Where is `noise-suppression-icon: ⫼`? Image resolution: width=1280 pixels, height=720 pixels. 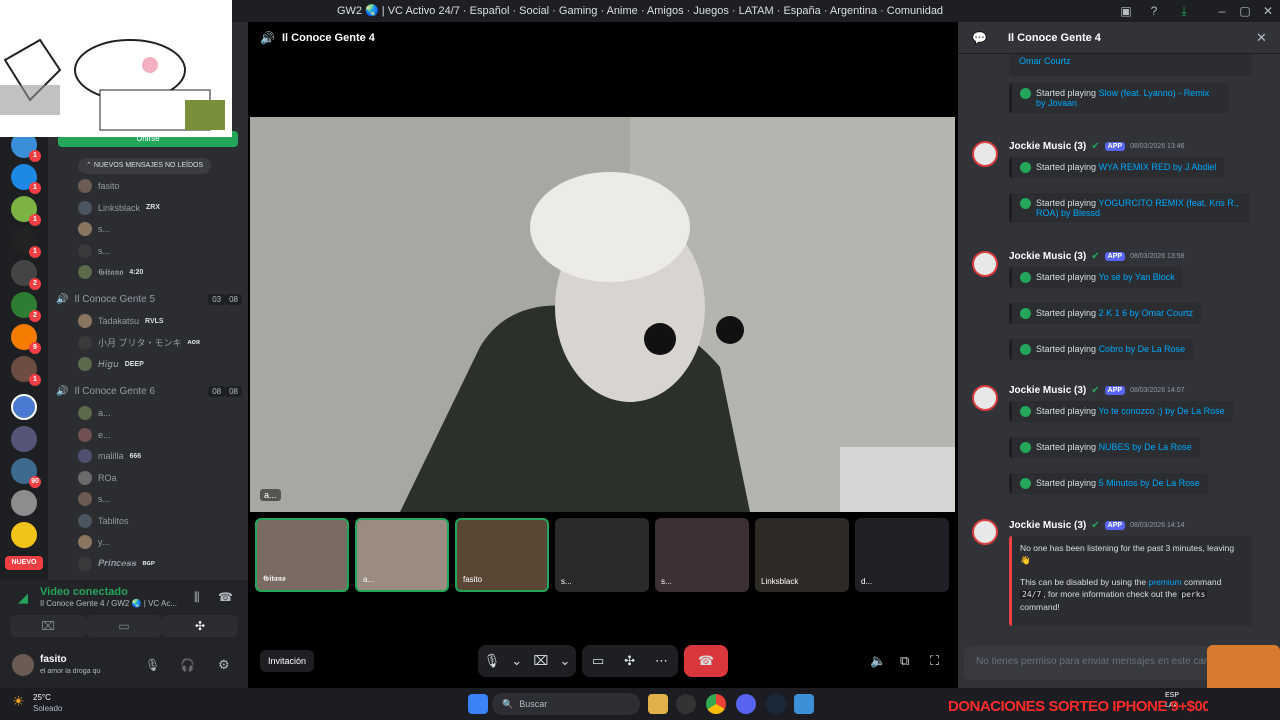
noise-suppression-icon: ⫼ is located at coordinates (197, 597).